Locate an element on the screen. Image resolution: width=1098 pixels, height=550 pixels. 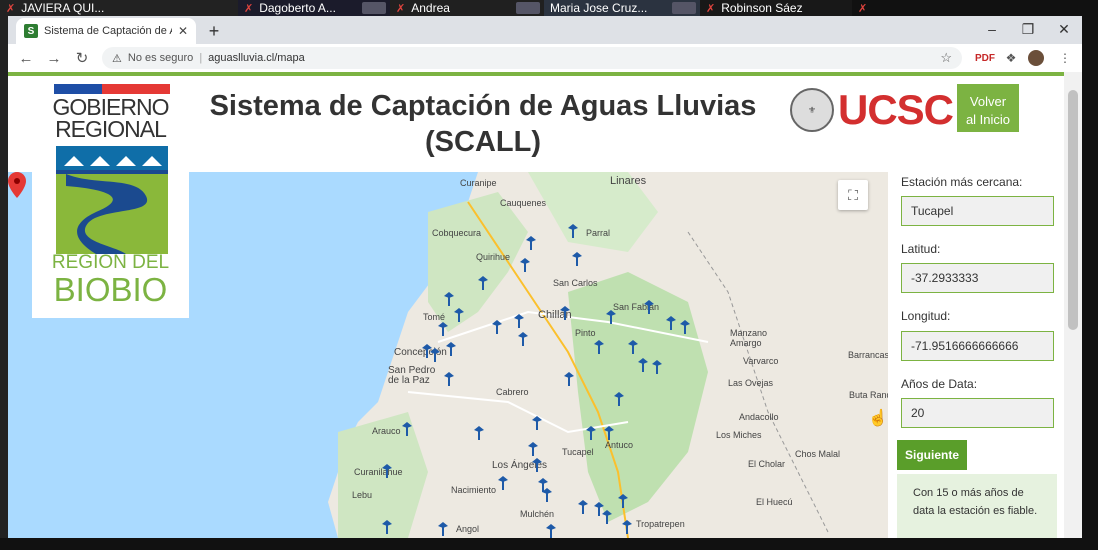
participant-tile: ✗ is located at coordinates (975, 8).